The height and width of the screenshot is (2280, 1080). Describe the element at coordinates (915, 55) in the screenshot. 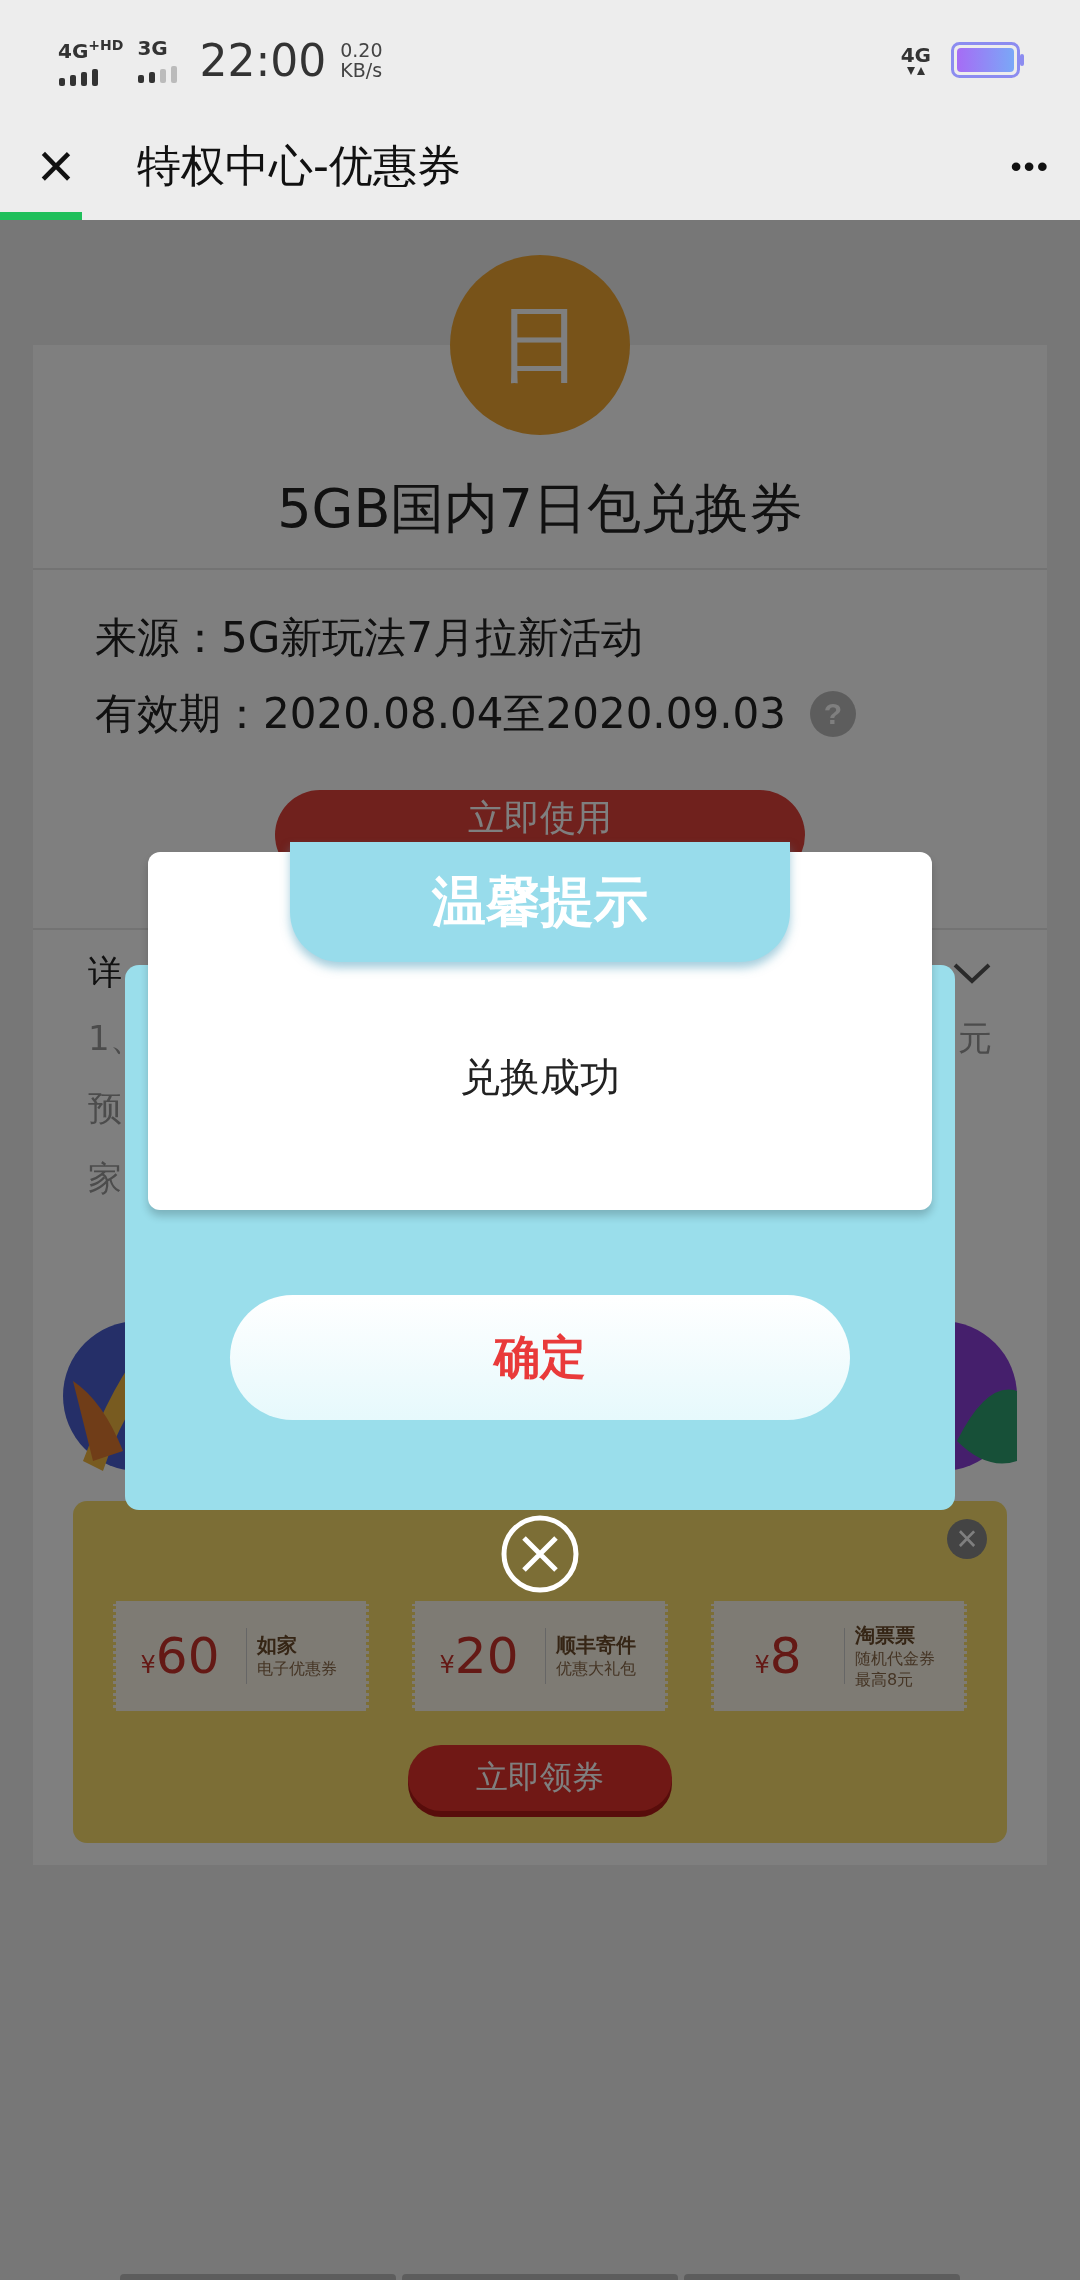

I see `network-label: 4G` at that location.